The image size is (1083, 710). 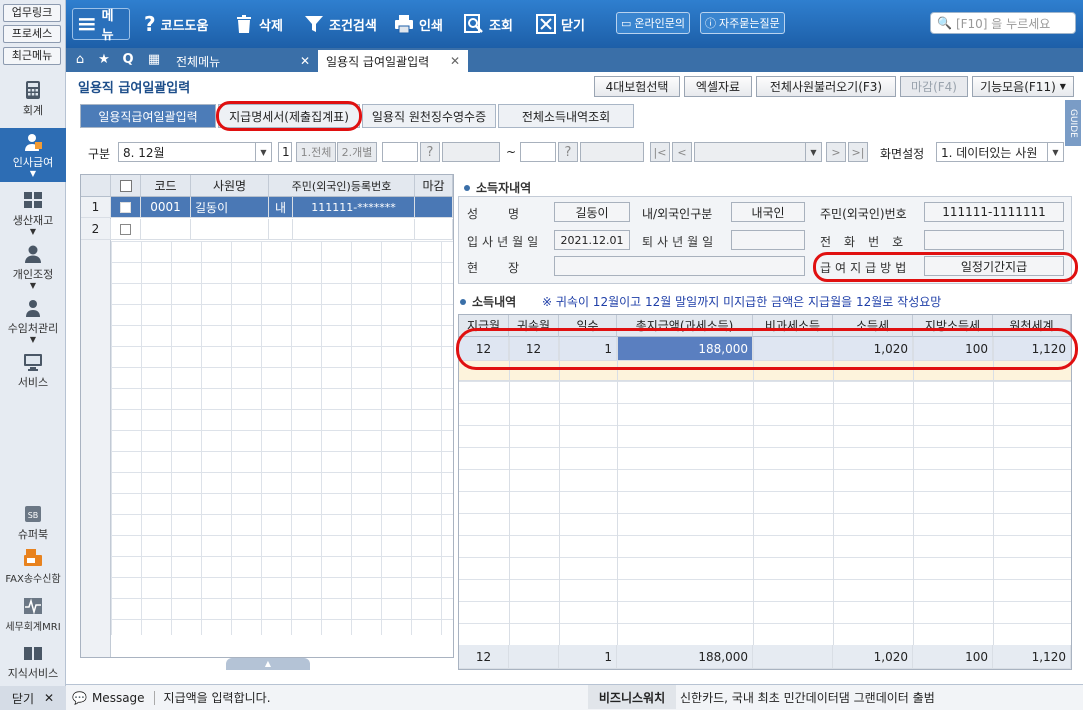 What do you see at coordinates (33, 155) in the screenshot?
I see `sidebar-item-hr-payroll: 인사급여 ▼` at bounding box center [33, 155].